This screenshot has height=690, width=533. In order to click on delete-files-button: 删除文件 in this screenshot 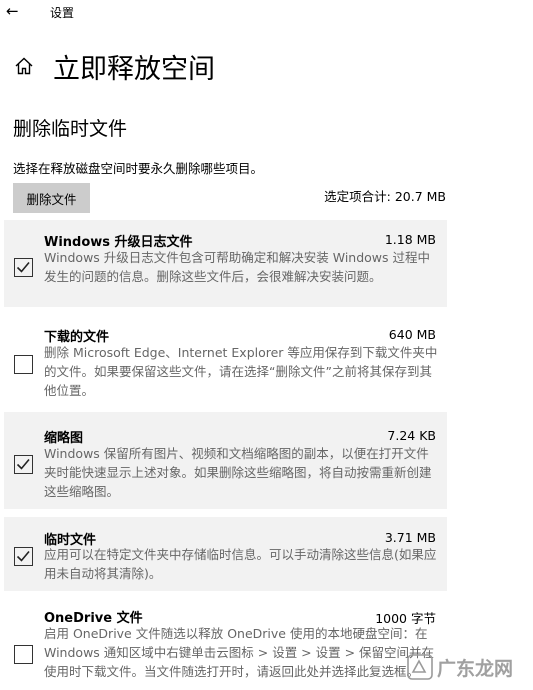, I will do `click(51, 198)`.